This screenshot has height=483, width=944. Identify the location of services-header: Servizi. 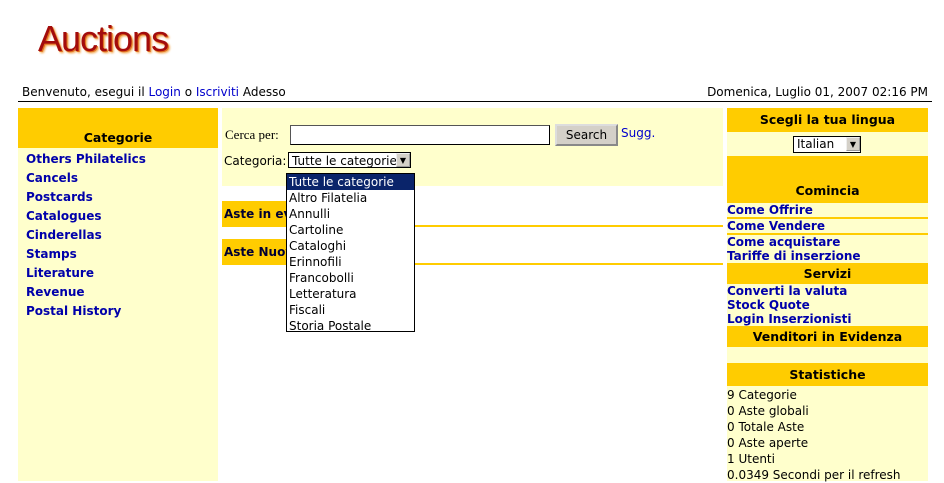
(827, 273).